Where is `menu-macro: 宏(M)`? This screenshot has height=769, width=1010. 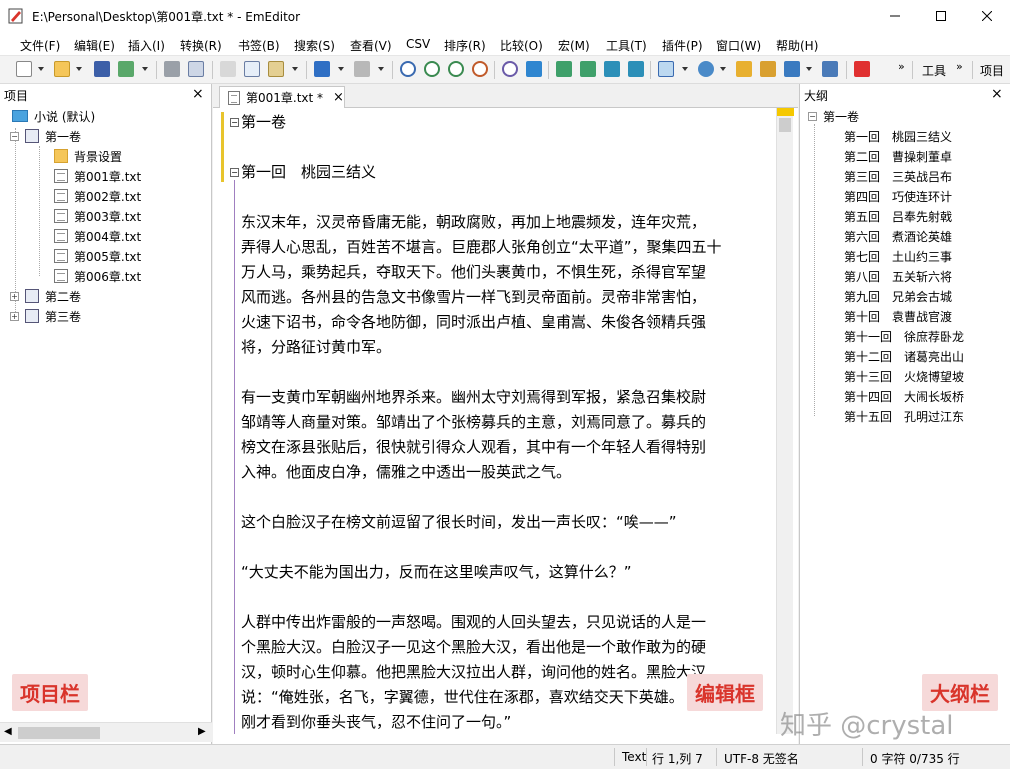 menu-macro: 宏(M) is located at coordinates (574, 45).